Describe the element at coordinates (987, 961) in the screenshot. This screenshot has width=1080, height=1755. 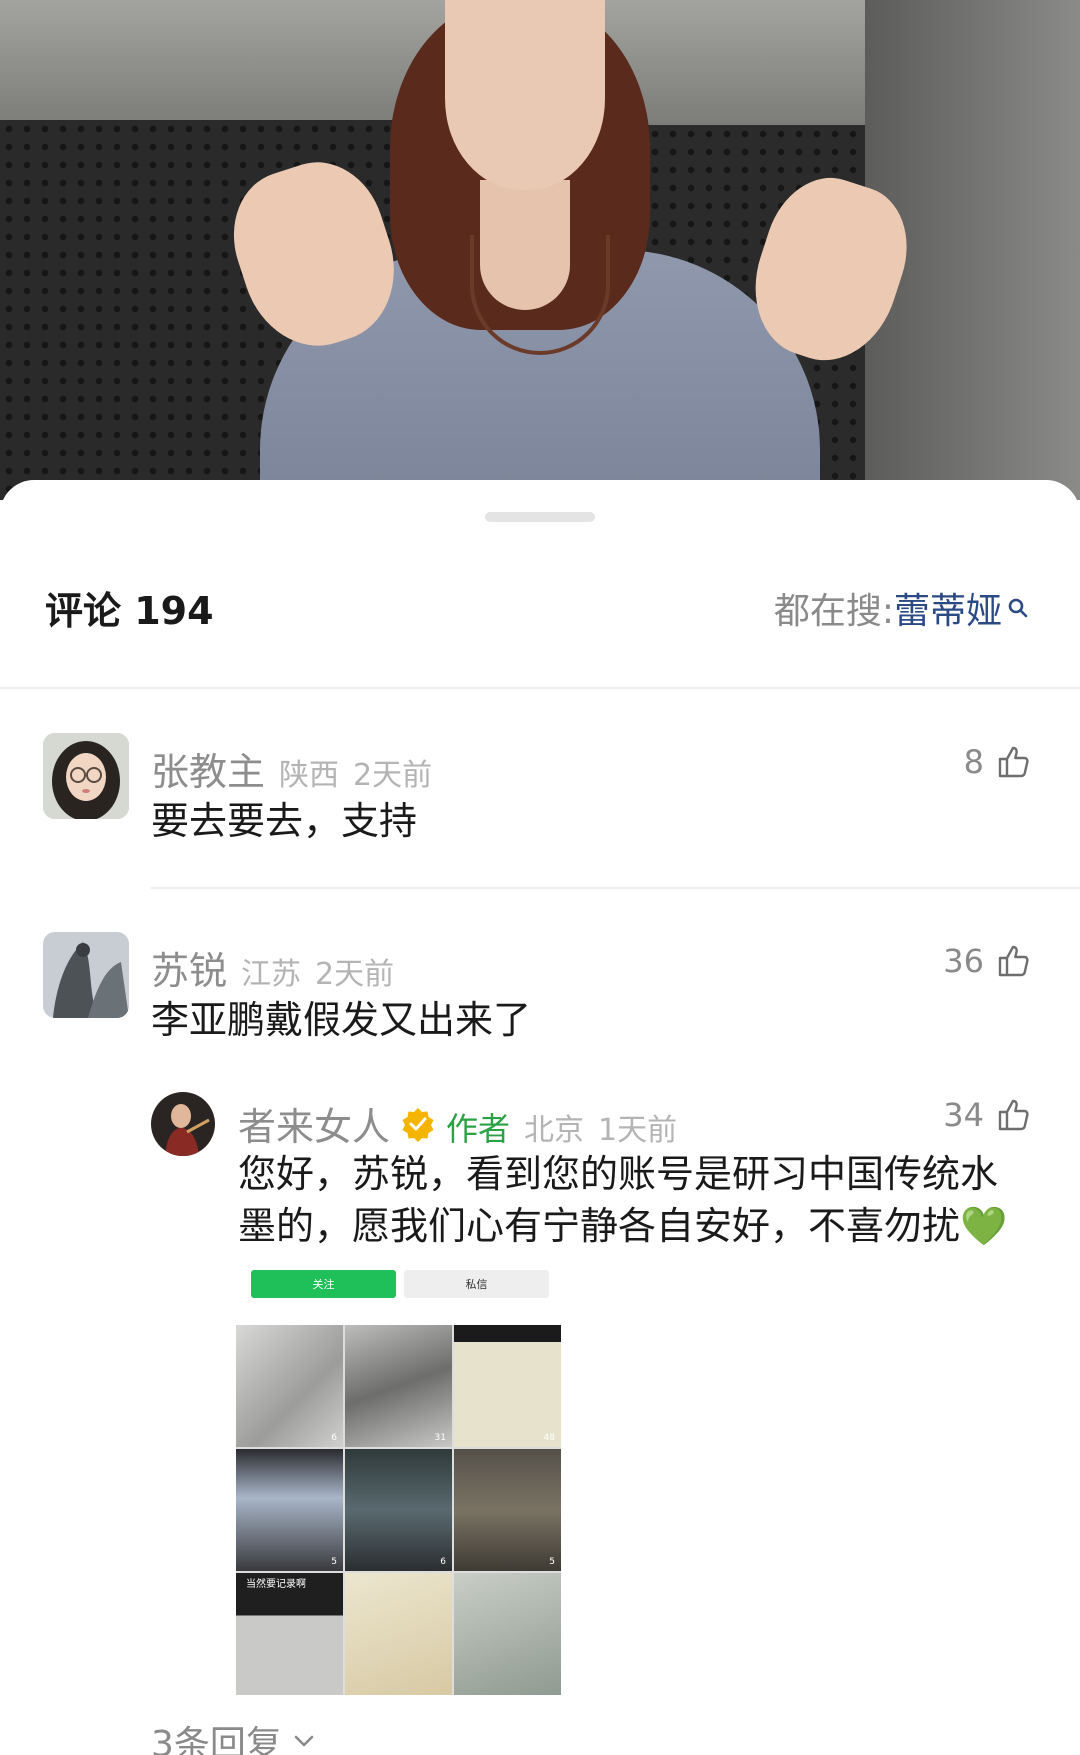
I see `like-button: 36` at that location.